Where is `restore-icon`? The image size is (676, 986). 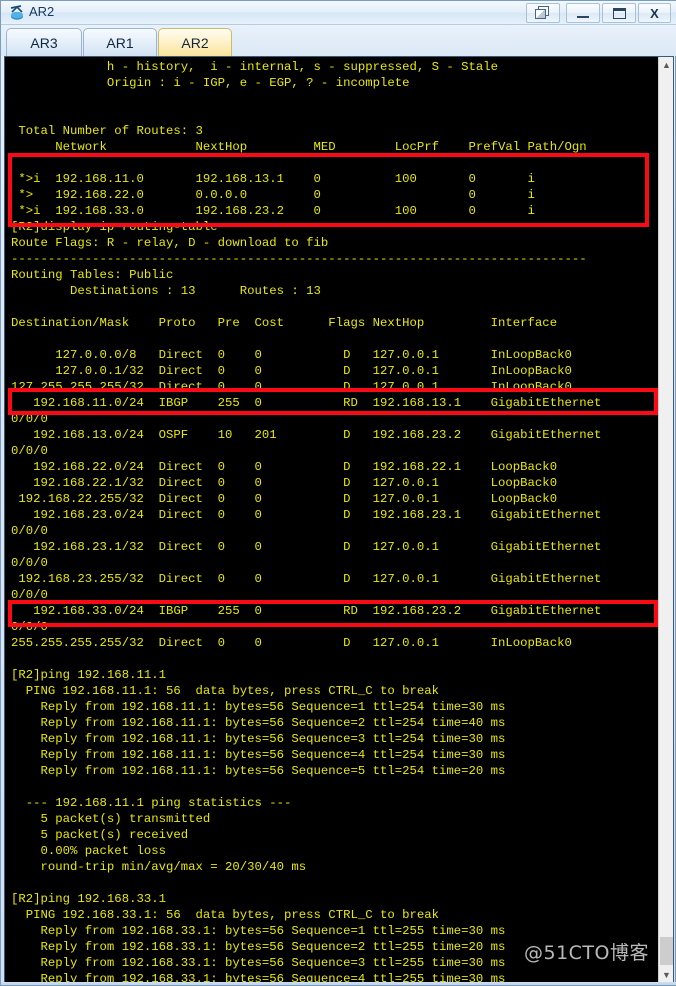
restore-icon is located at coordinates (543, 13).